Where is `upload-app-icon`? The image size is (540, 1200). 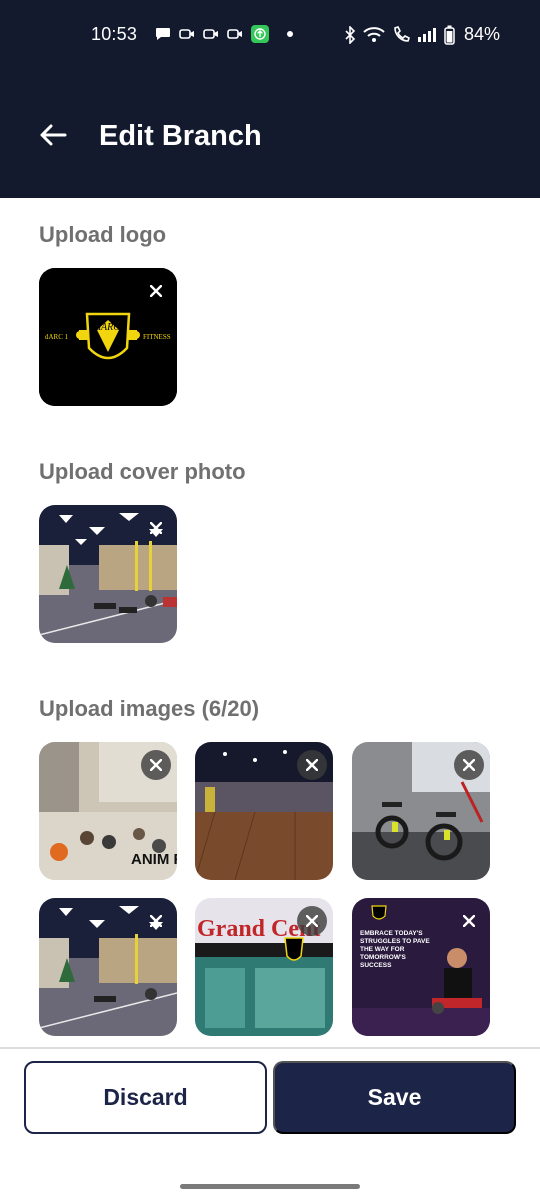 upload-app-icon is located at coordinates (260, 34).